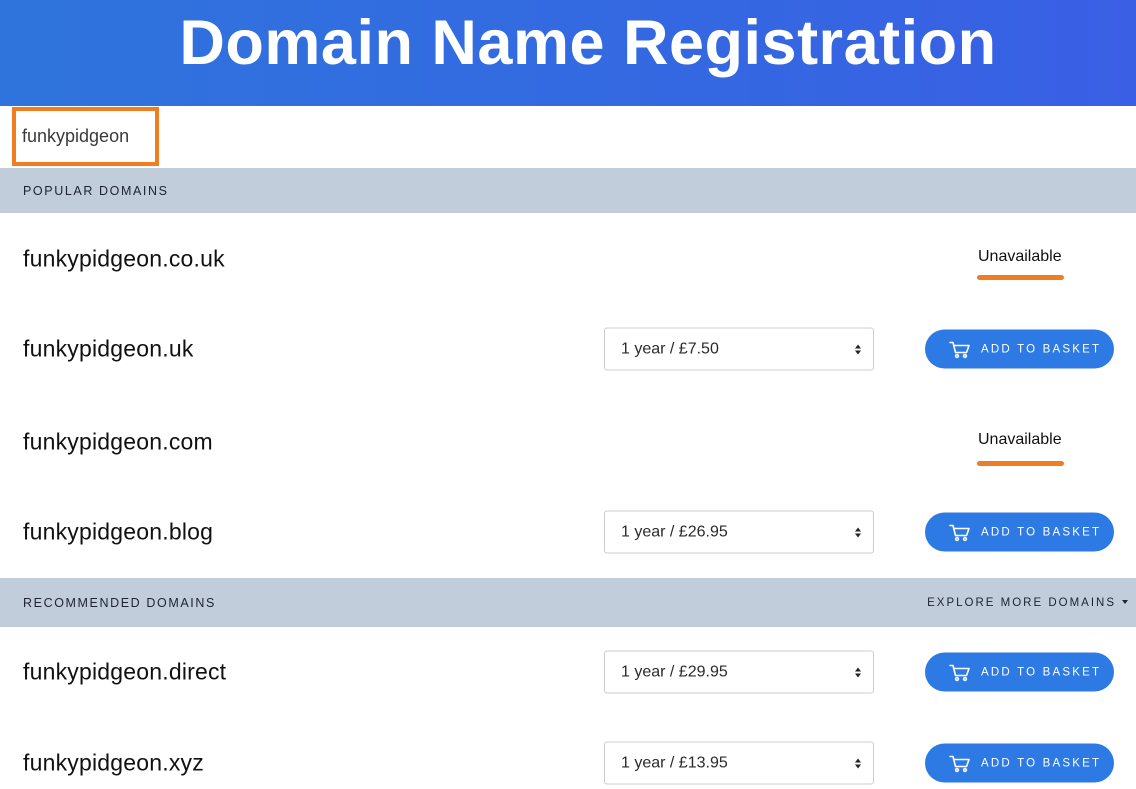  I want to click on price-select-value: 1 year / £13.95, so click(674, 762).